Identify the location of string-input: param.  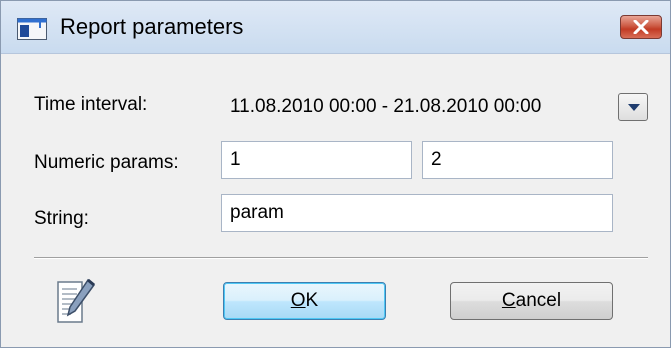
(417, 213).